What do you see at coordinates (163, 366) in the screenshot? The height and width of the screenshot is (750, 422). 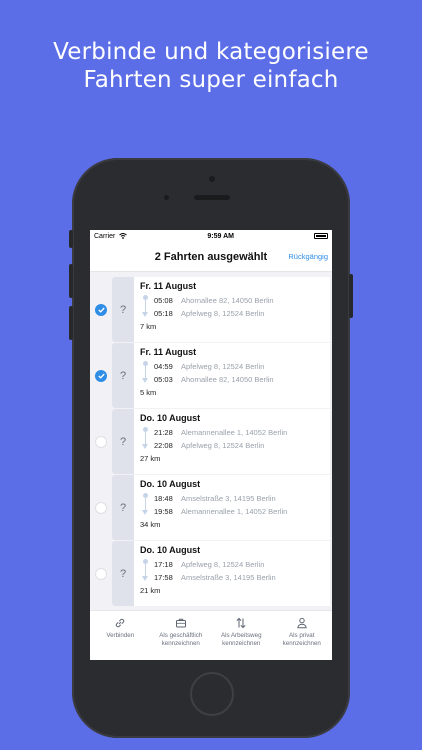 I see `start-time: 04:59` at bounding box center [163, 366].